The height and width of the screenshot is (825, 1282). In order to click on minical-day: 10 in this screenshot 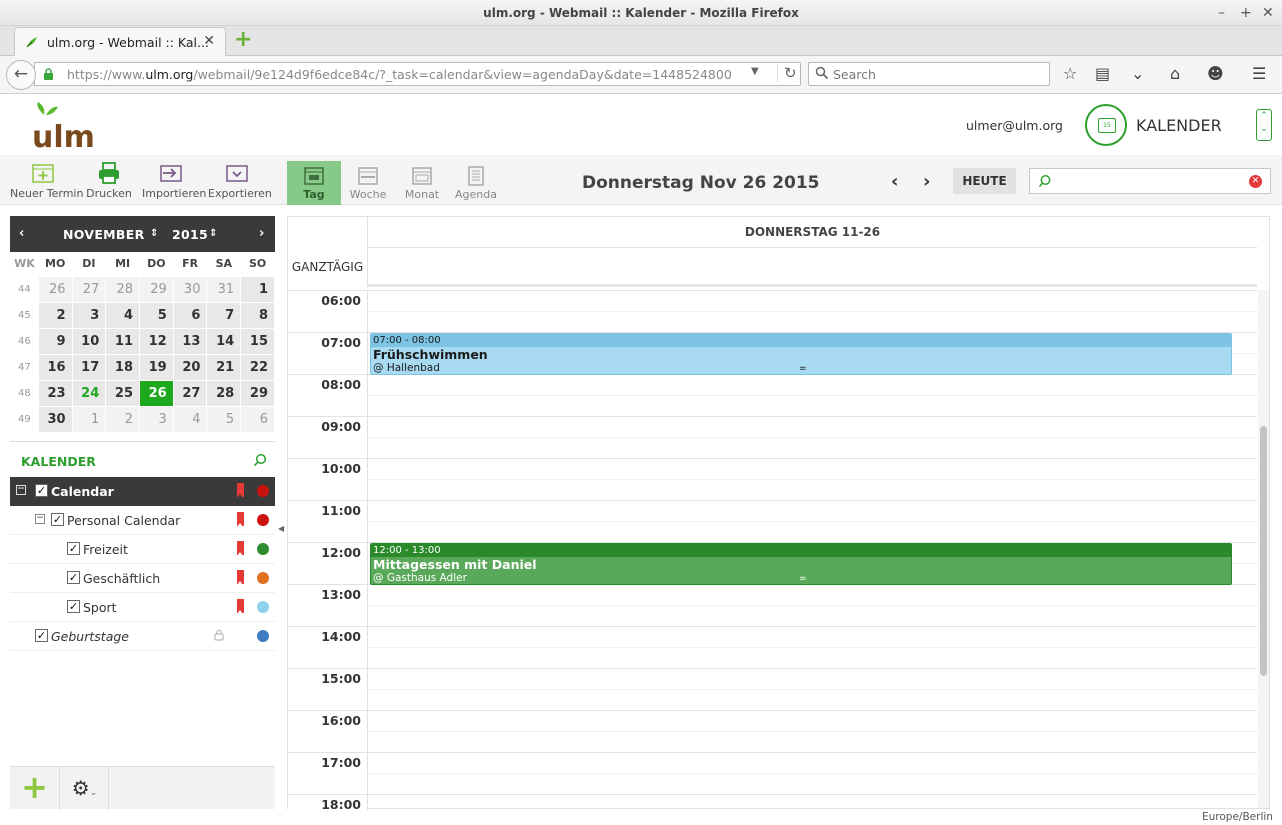, I will do `click(89, 341)`.